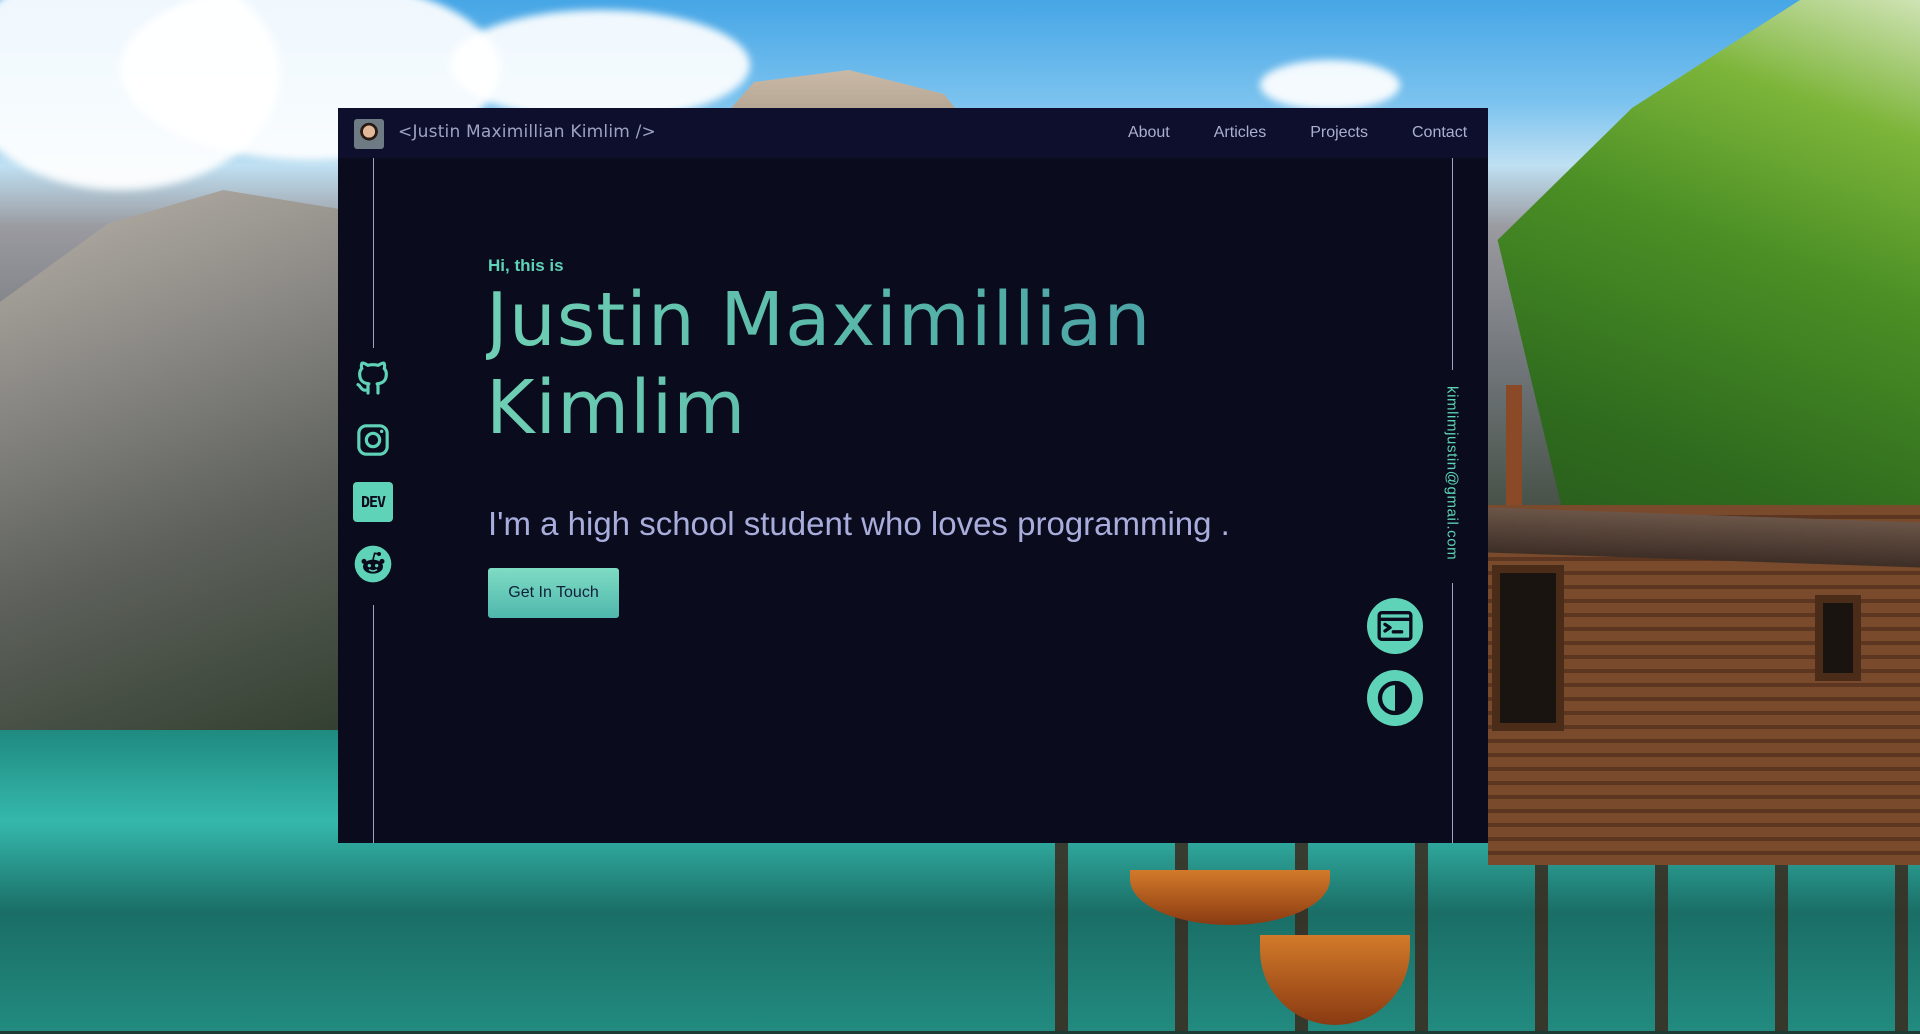  What do you see at coordinates (1149, 133) in the screenshot?
I see `nav-about: About` at bounding box center [1149, 133].